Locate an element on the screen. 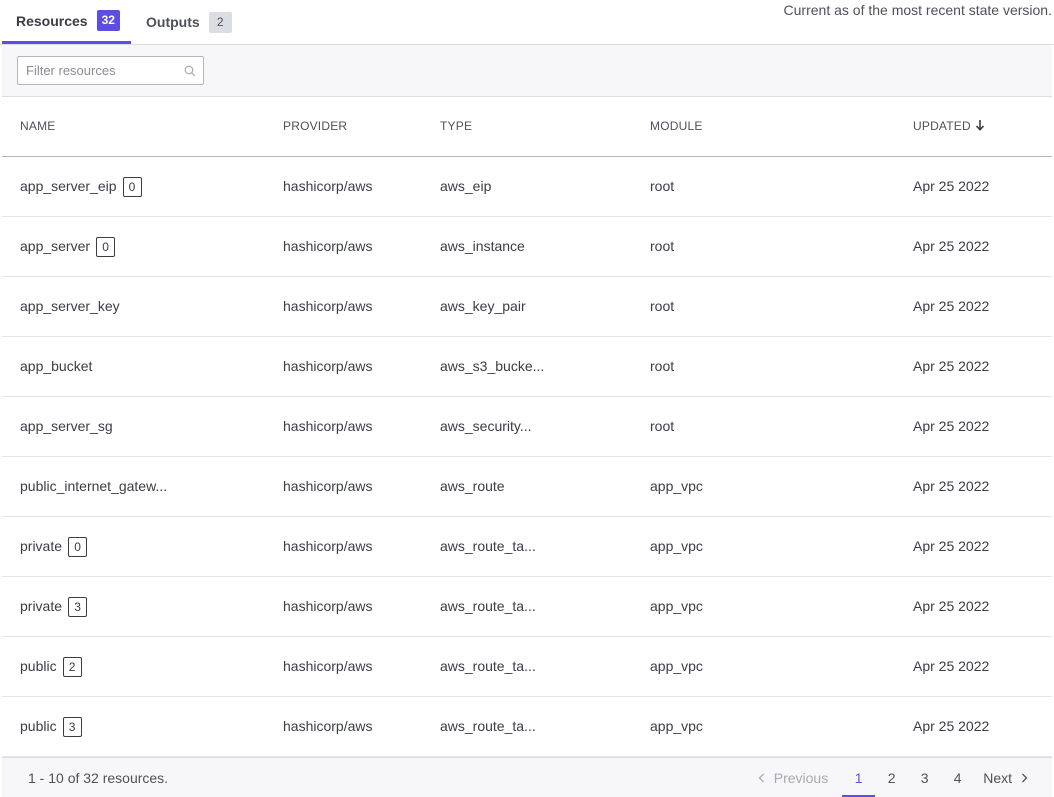 The height and width of the screenshot is (797, 1054). resource-name-link: app_server is located at coordinates (55, 246).